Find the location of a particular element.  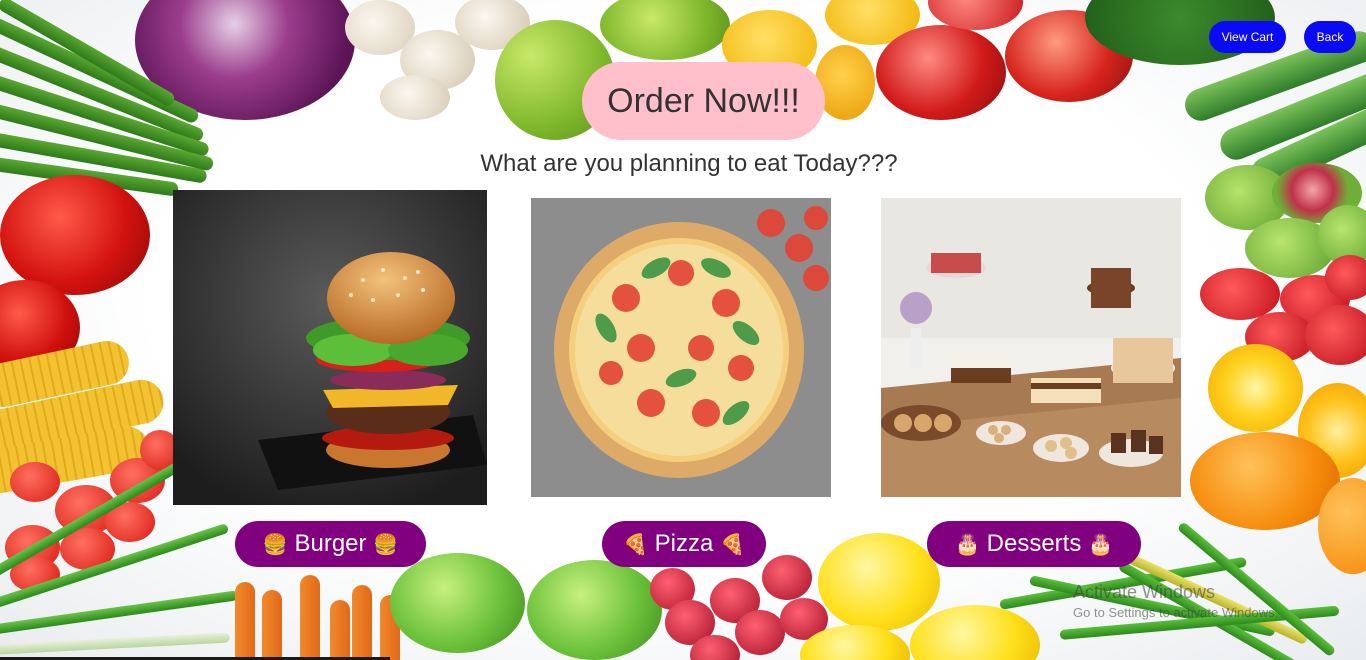

burger-button: 🍔 Burger 🍔 is located at coordinates (330, 544).